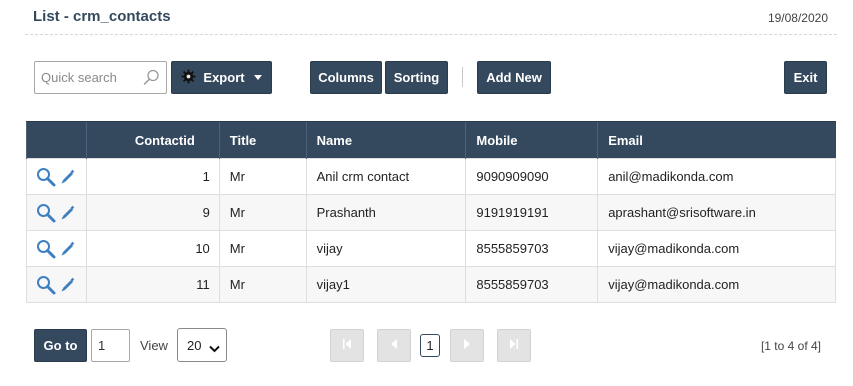 This screenshot has height=386, width=853. I want to click on quick-search-input, so click(87, 77).